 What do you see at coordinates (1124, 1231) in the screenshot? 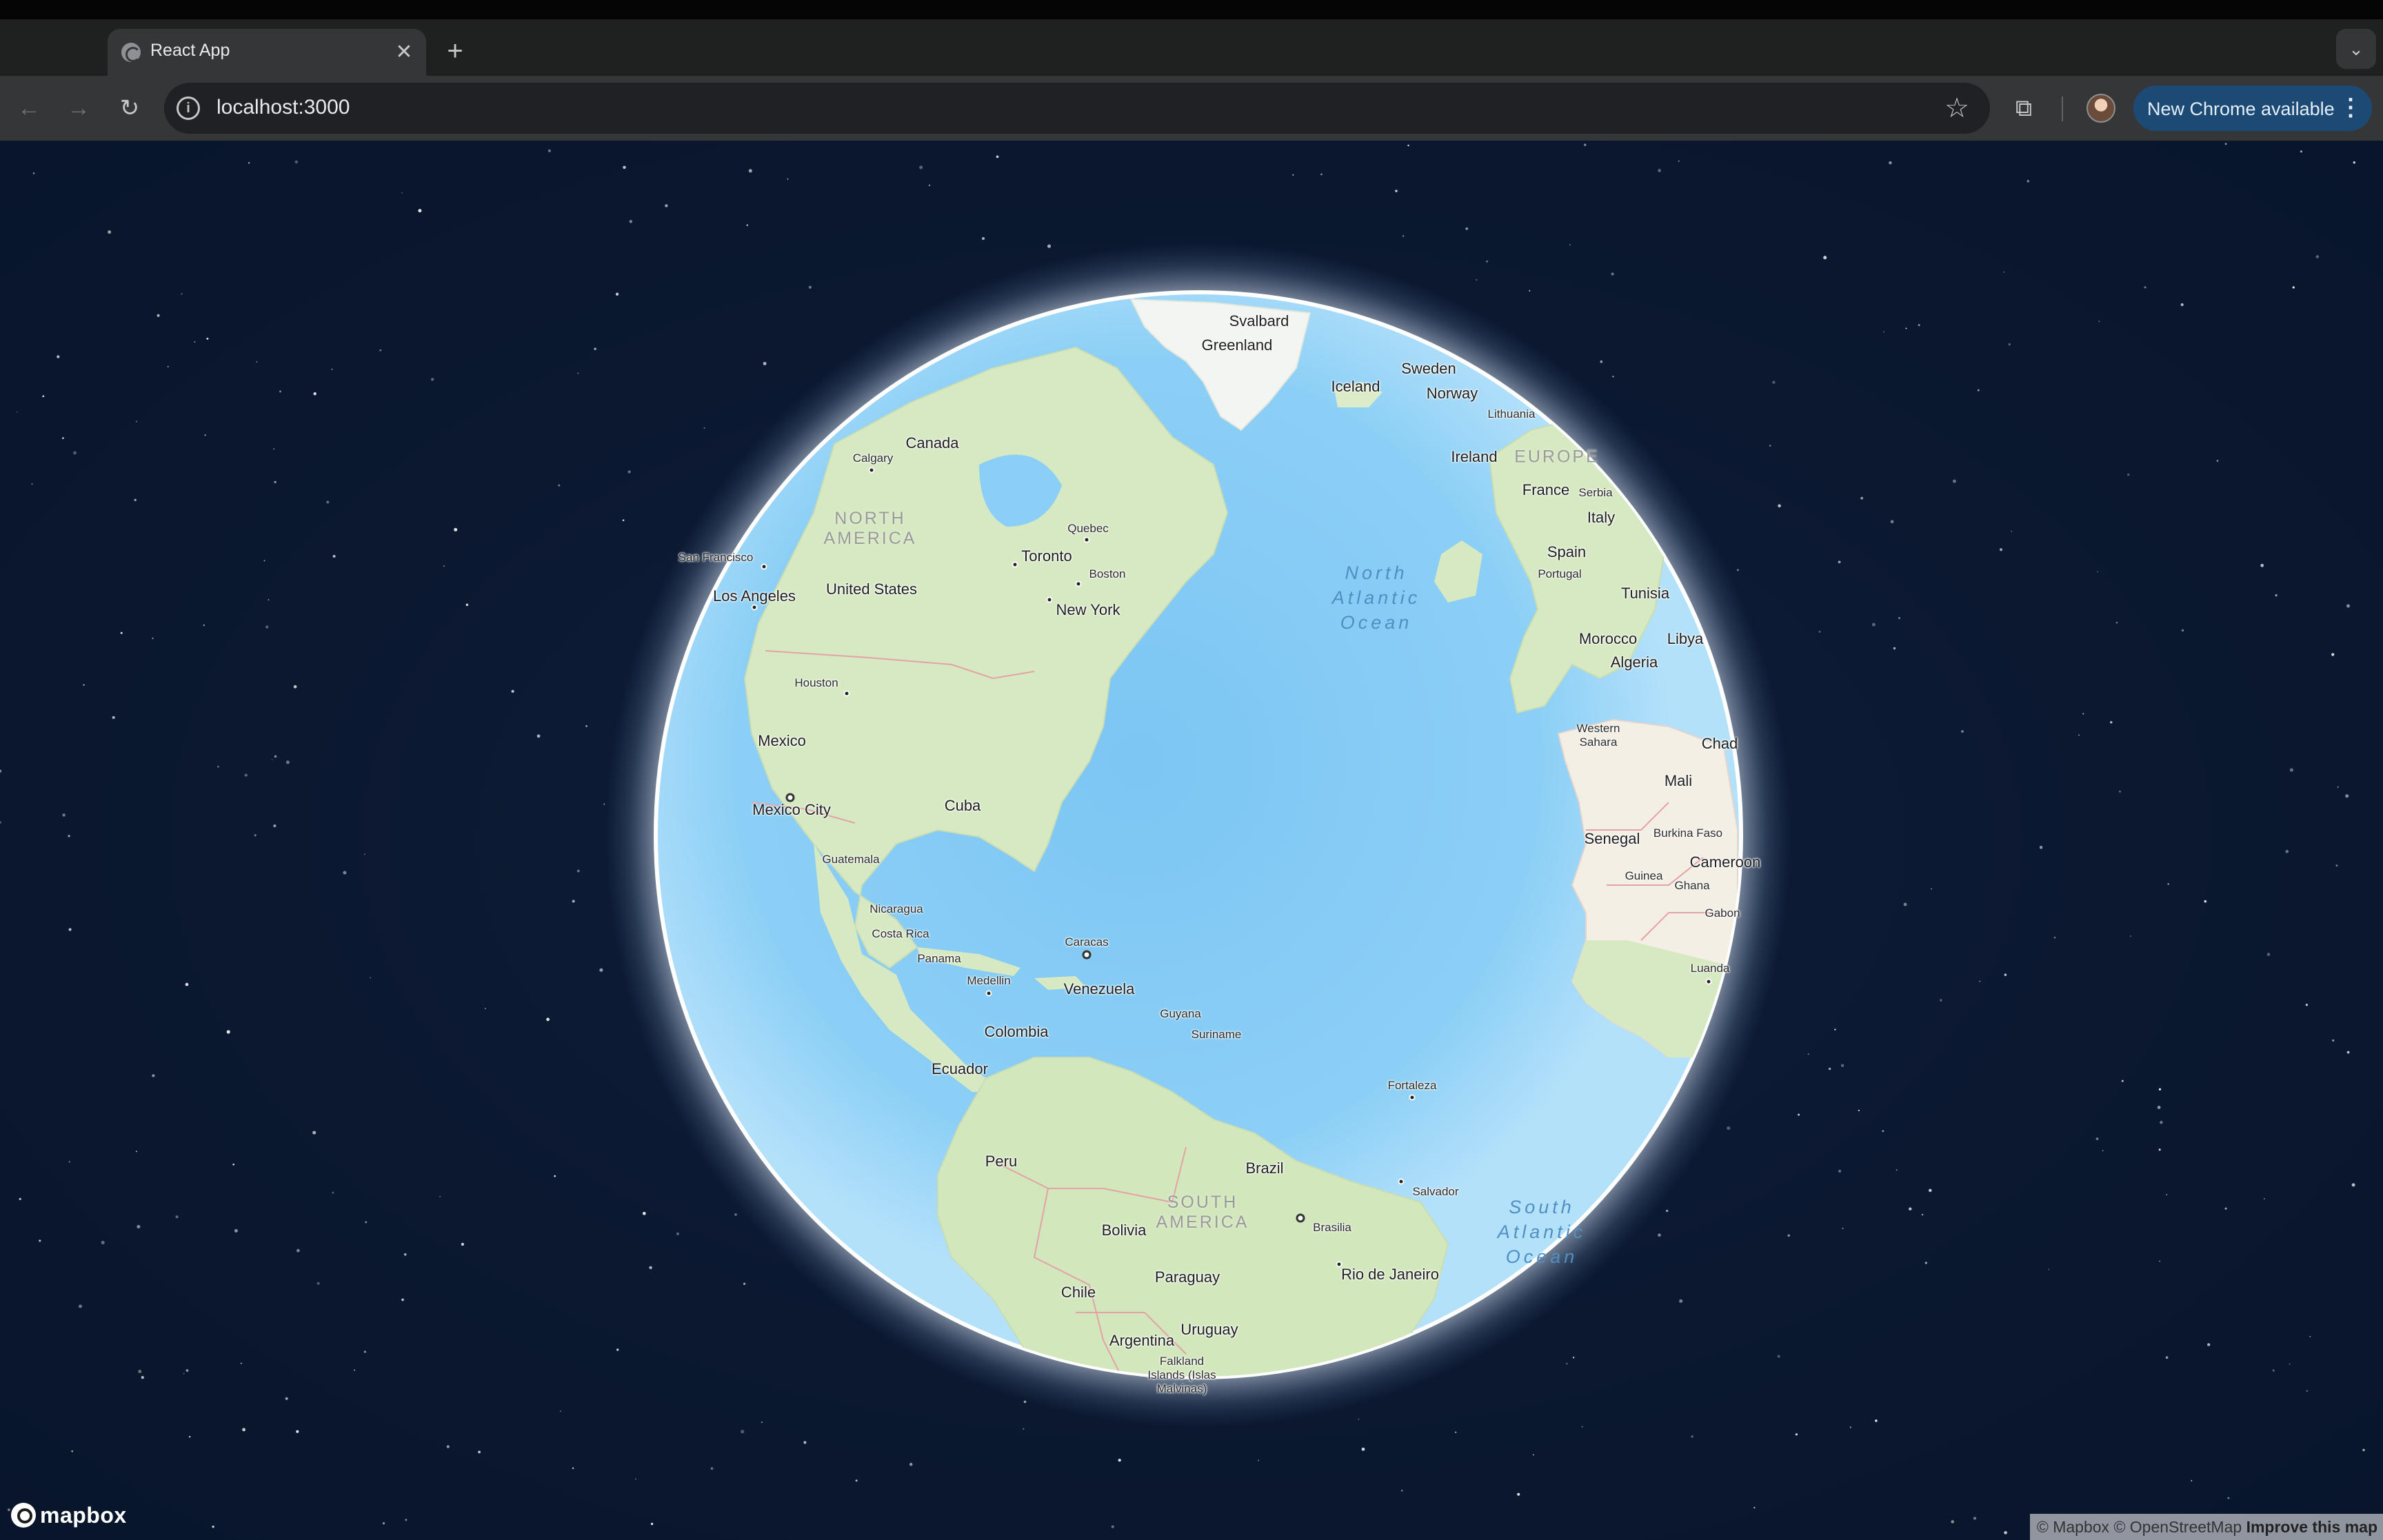
I see `label-bolivia: Bolivia` at bounding box center [1124, 1231].